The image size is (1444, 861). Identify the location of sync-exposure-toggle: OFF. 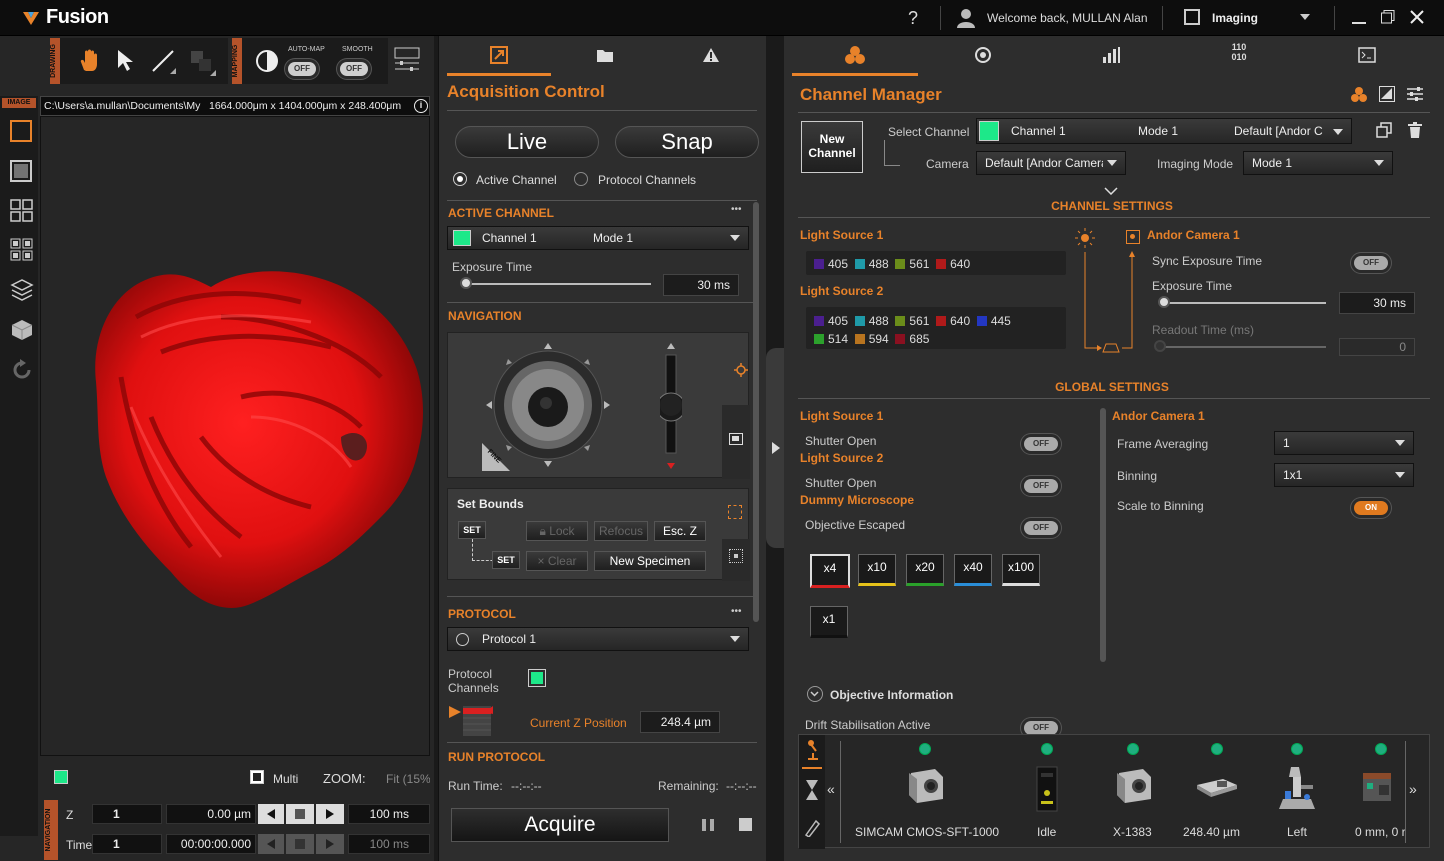
(1371, 262).